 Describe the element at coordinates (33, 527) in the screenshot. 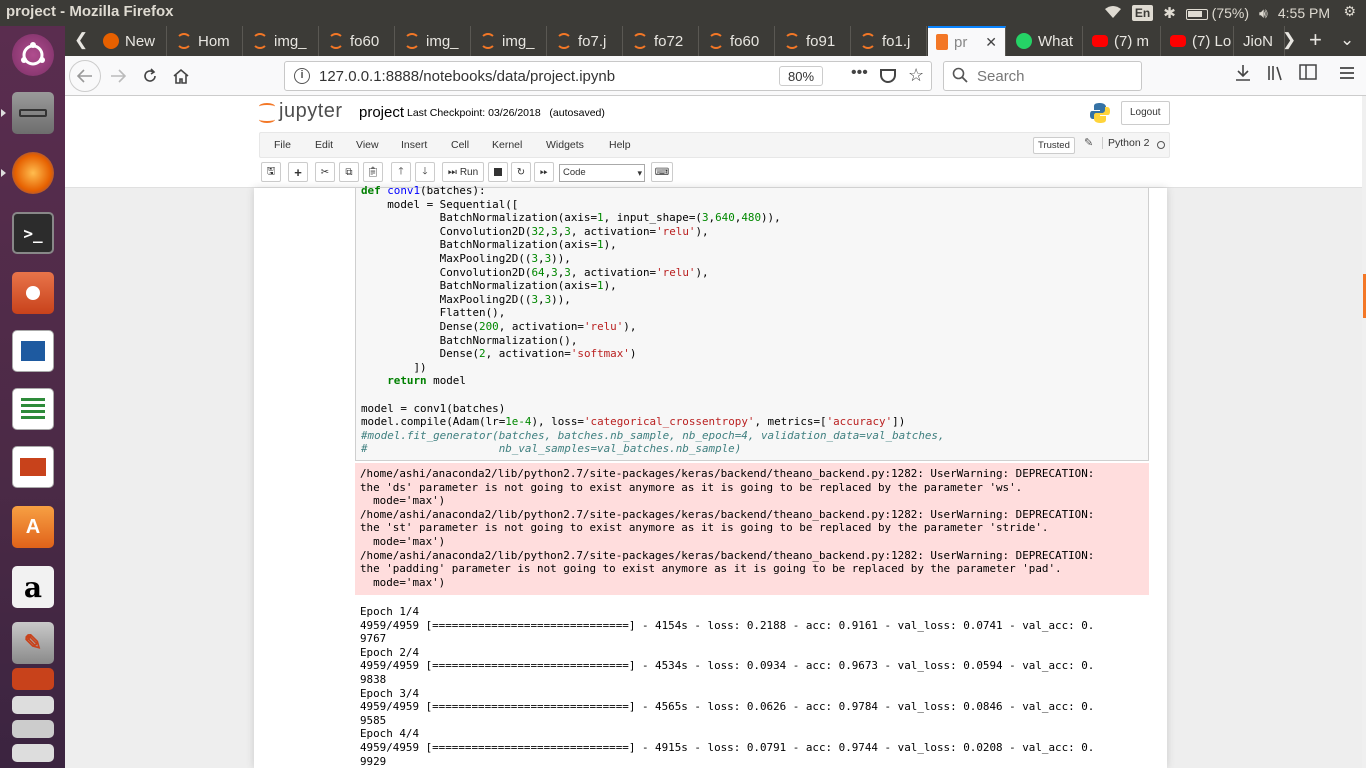

I see `software-center-launcher: A` at that location.